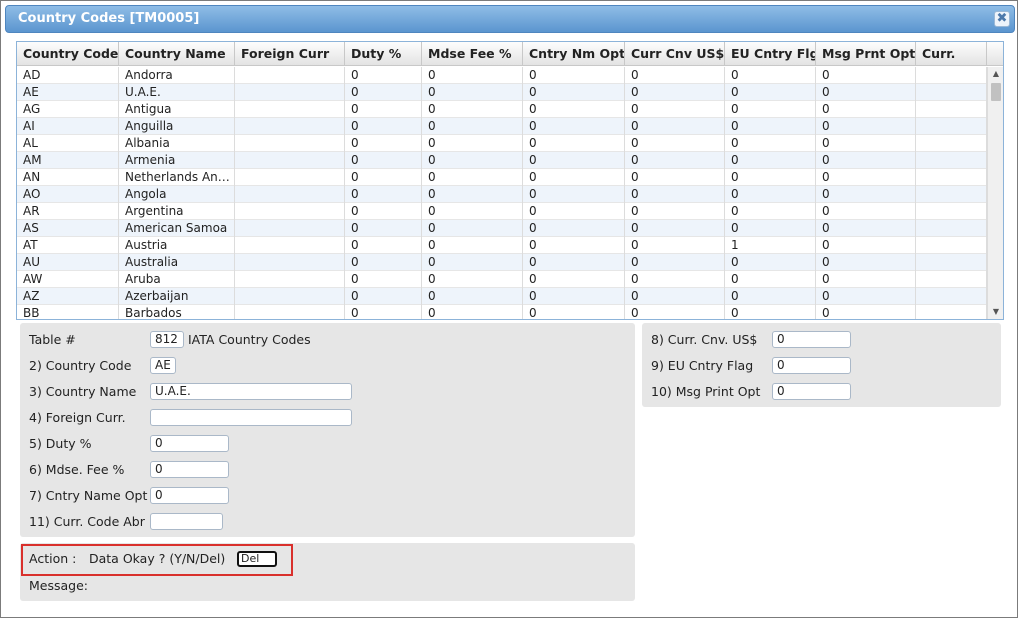 The image size is (1018, 618). What do you see at coordinates (186, 521) in the screenshot?
I see `curr-code-abr-field` at bounding box center [186, 521].